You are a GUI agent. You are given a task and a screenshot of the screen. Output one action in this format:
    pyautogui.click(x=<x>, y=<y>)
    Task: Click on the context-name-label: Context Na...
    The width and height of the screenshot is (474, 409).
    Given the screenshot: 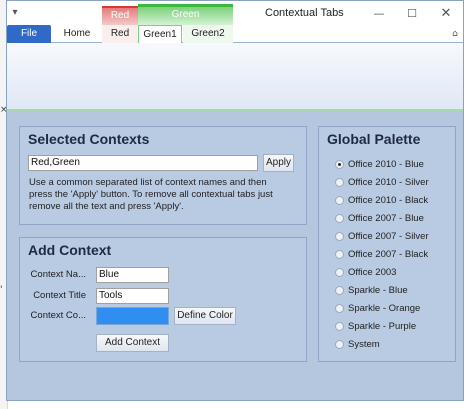 What is the action you would take?
    pyautogui.click(x=58, y=274)
    